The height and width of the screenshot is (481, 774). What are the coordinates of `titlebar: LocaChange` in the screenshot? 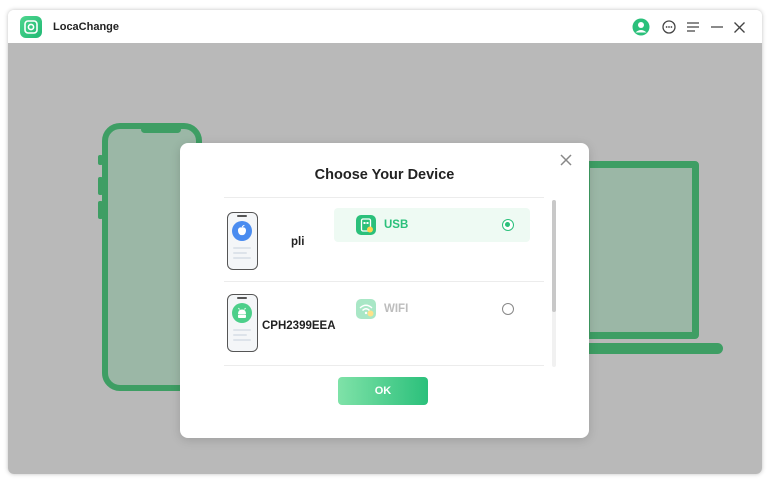 It's located at (385, 26).